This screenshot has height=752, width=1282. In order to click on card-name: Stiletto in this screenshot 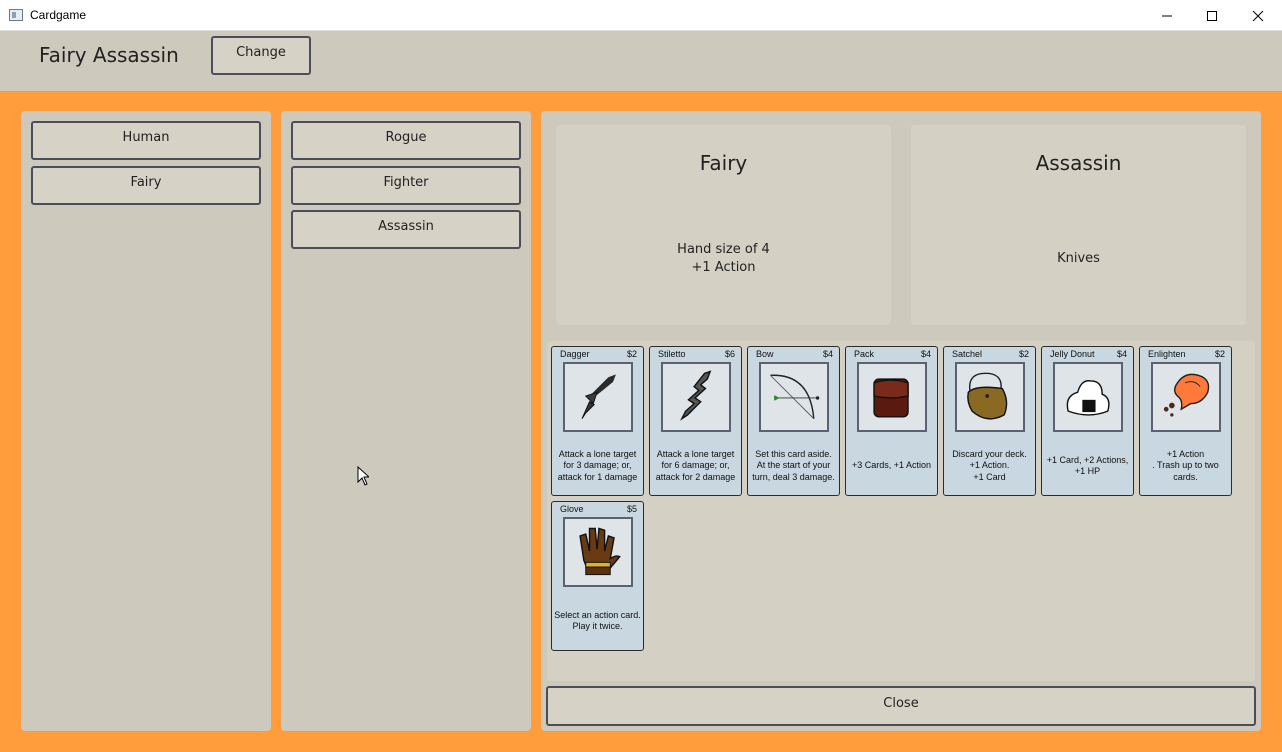, I will do `click(672, 354)`.